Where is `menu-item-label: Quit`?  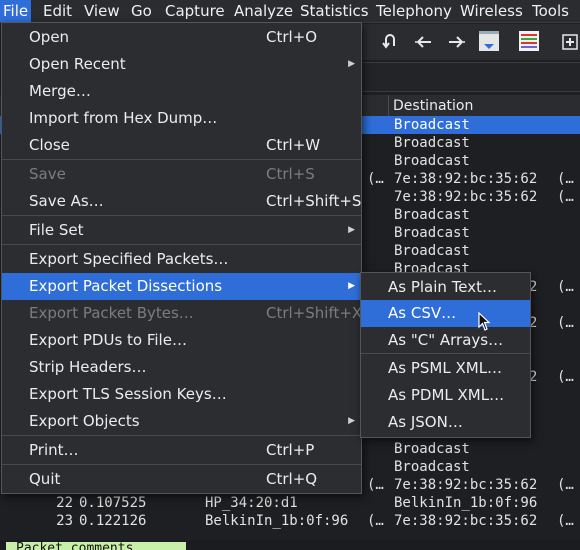 menu-item-label: Quit is located at coordinates (45, 479).